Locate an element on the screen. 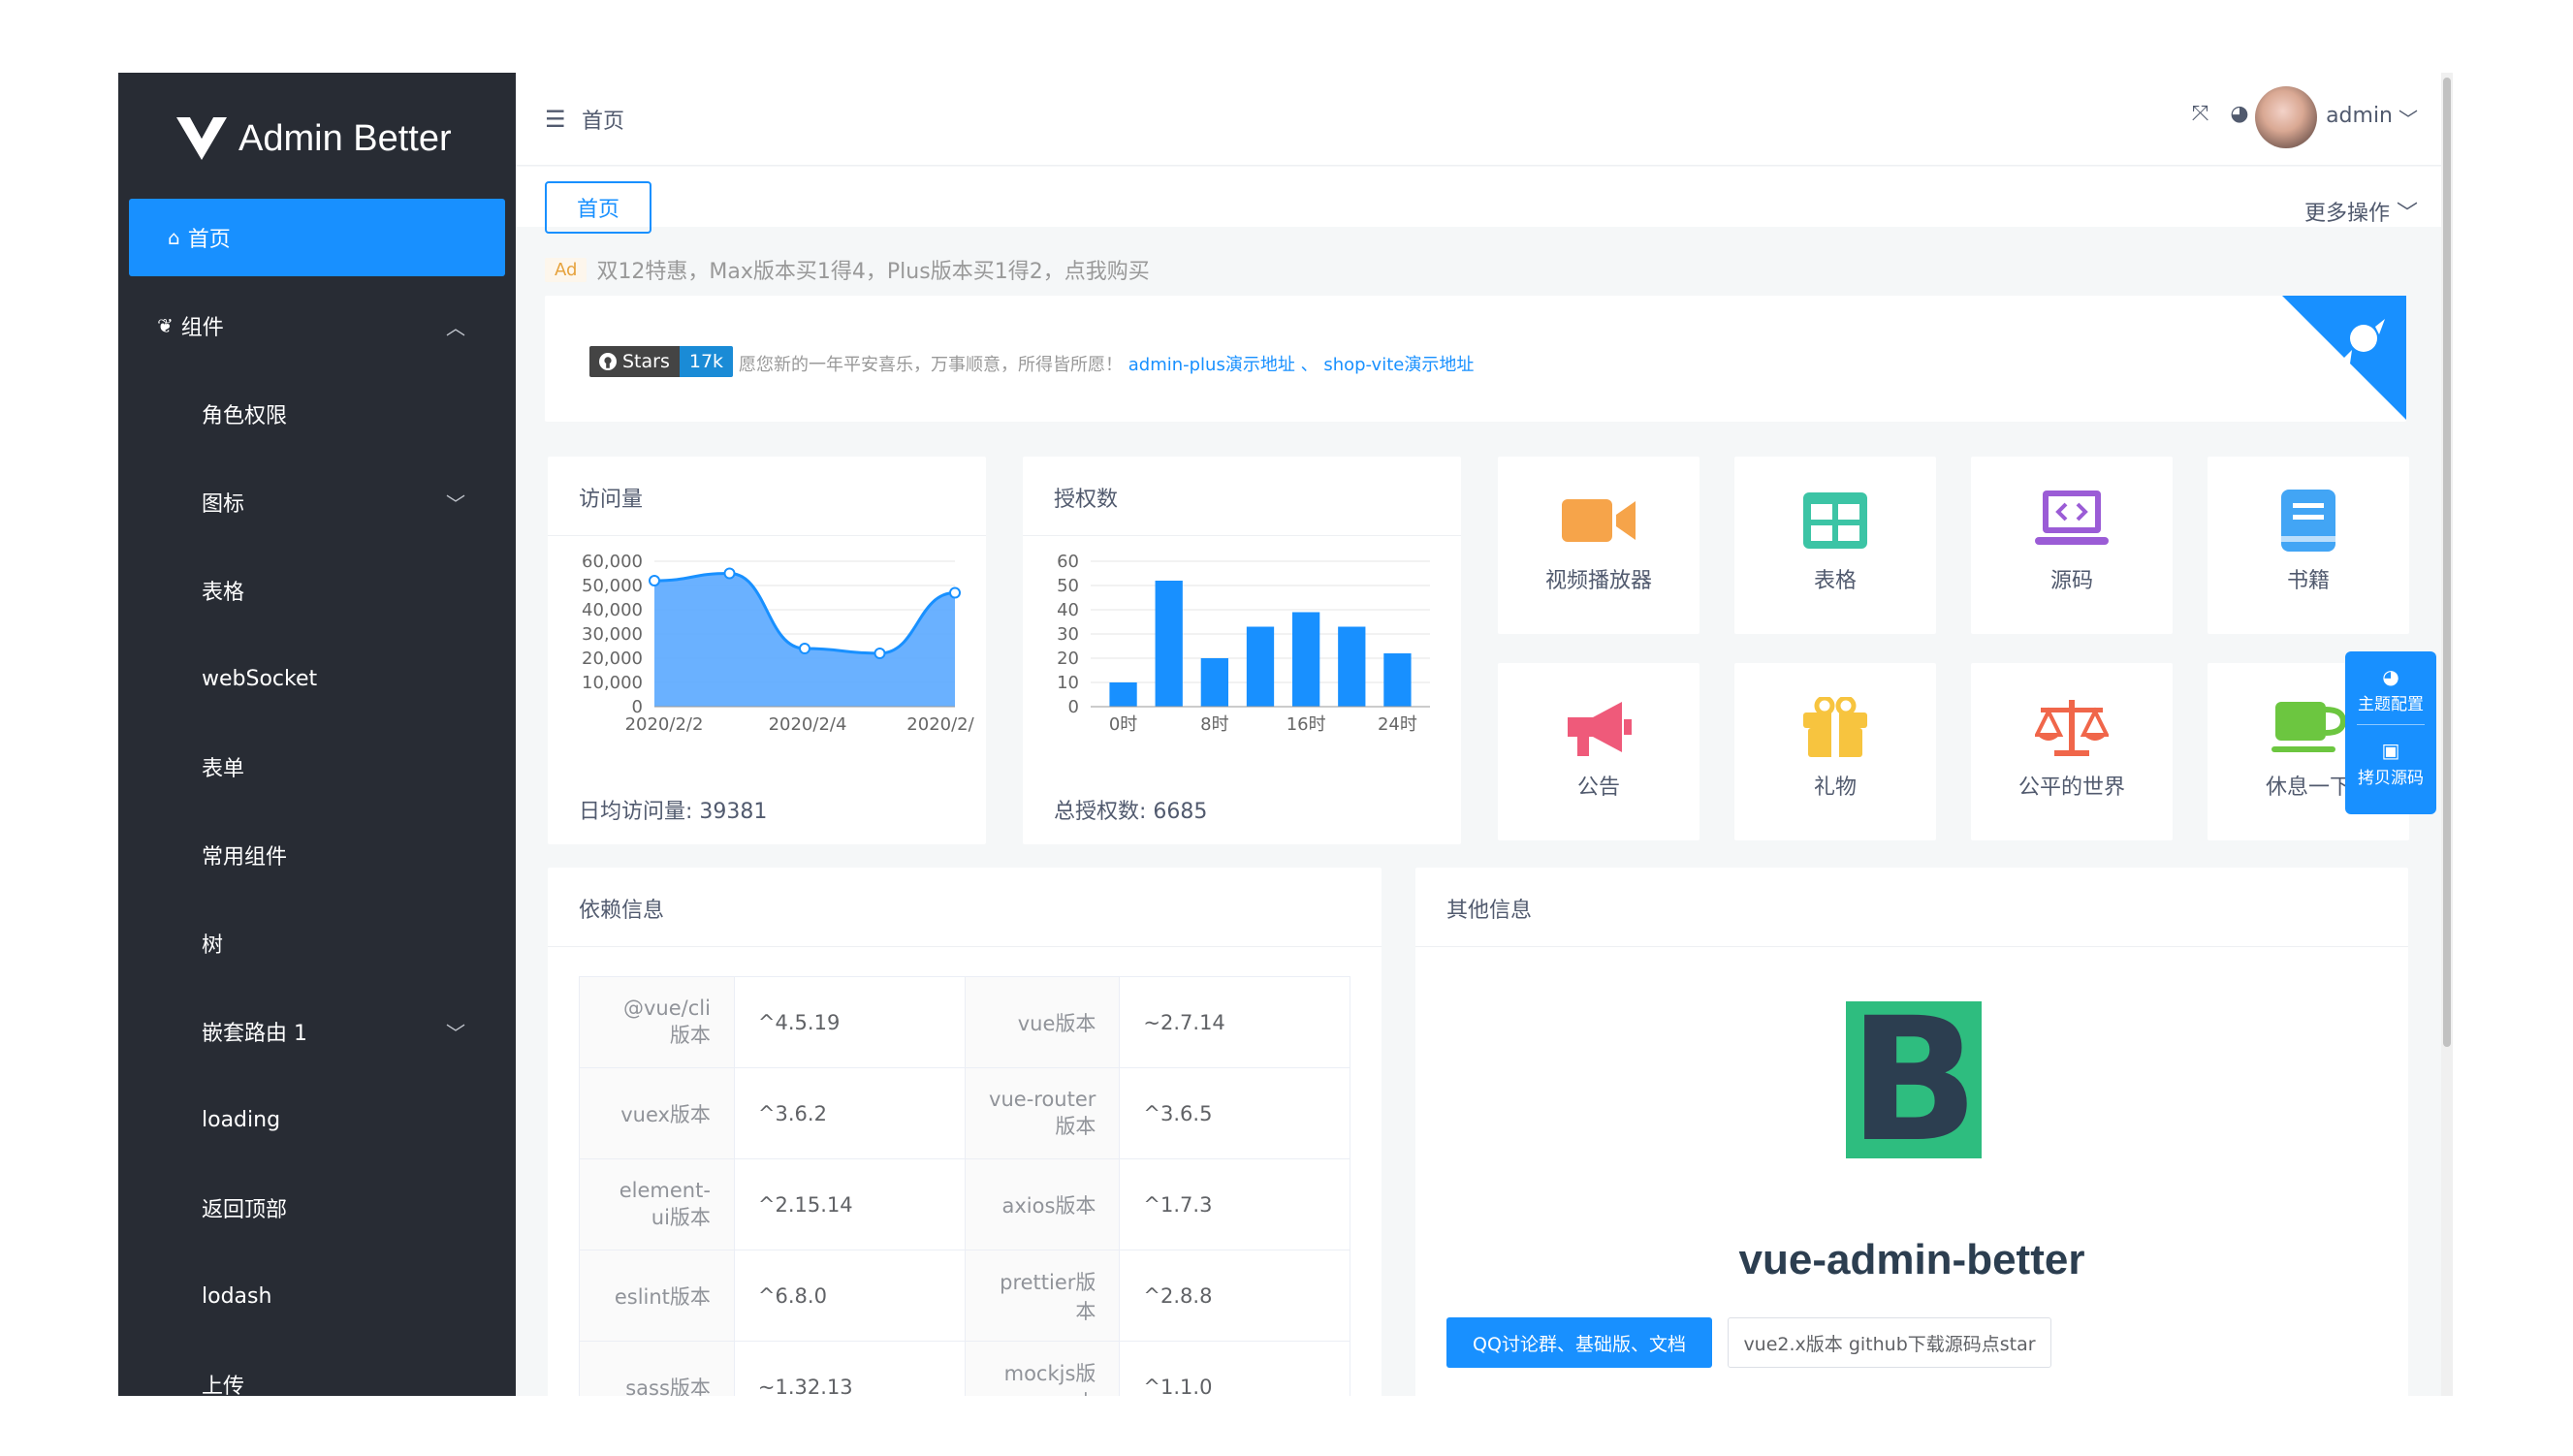 The height and width of the screenshot is (1456, 2573). logo-text: Admin Better is located at coordinates (345, 138).